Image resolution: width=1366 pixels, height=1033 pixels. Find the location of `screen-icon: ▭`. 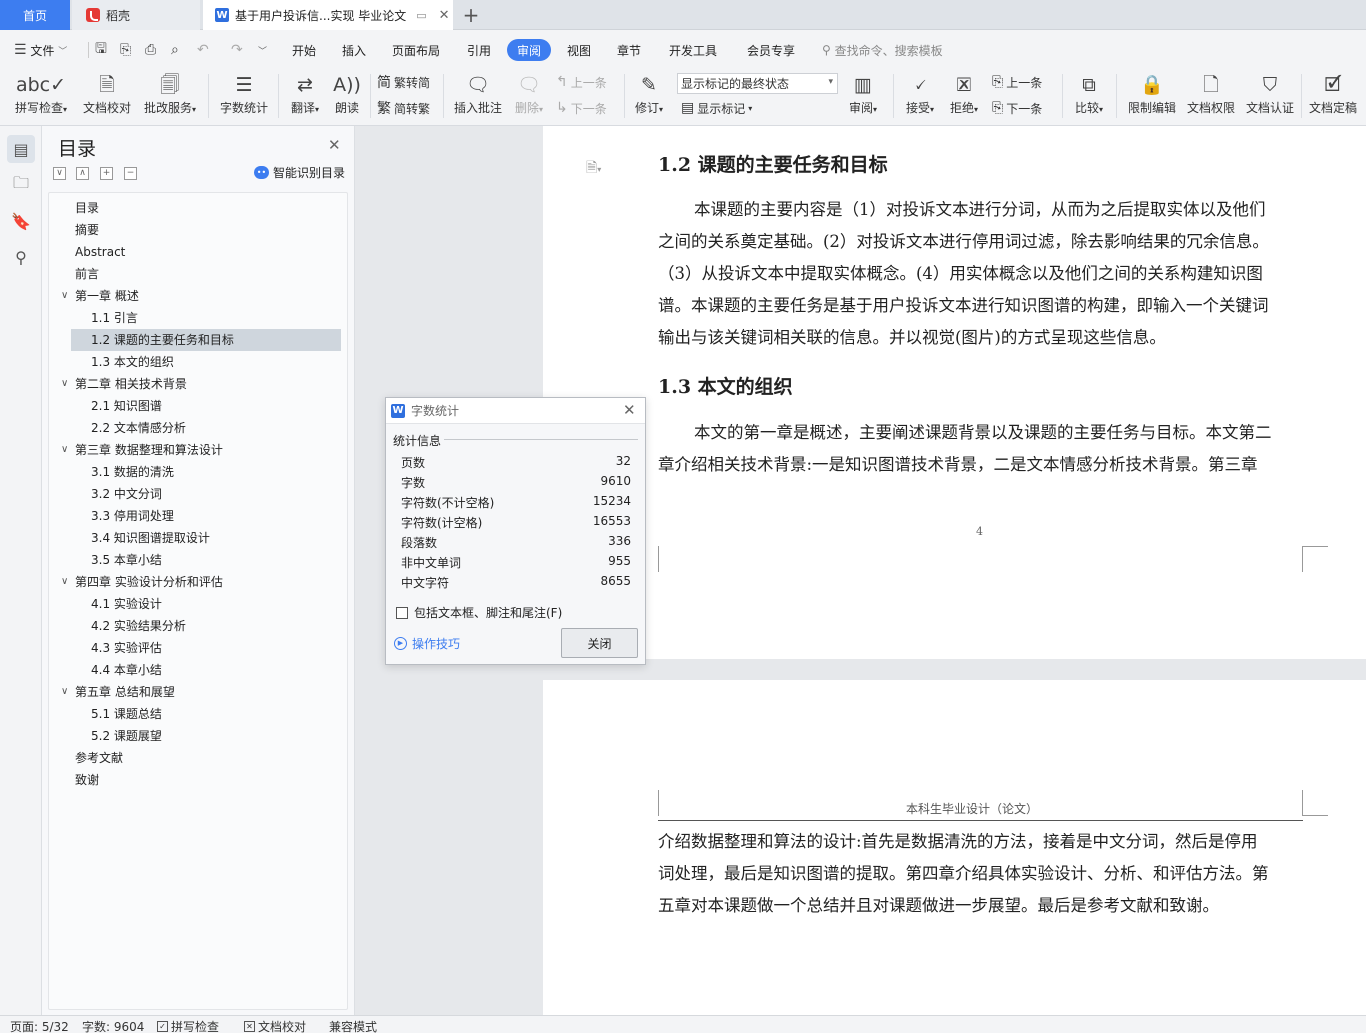

screen-icon: ▭ is located at coordinates (421, 15).